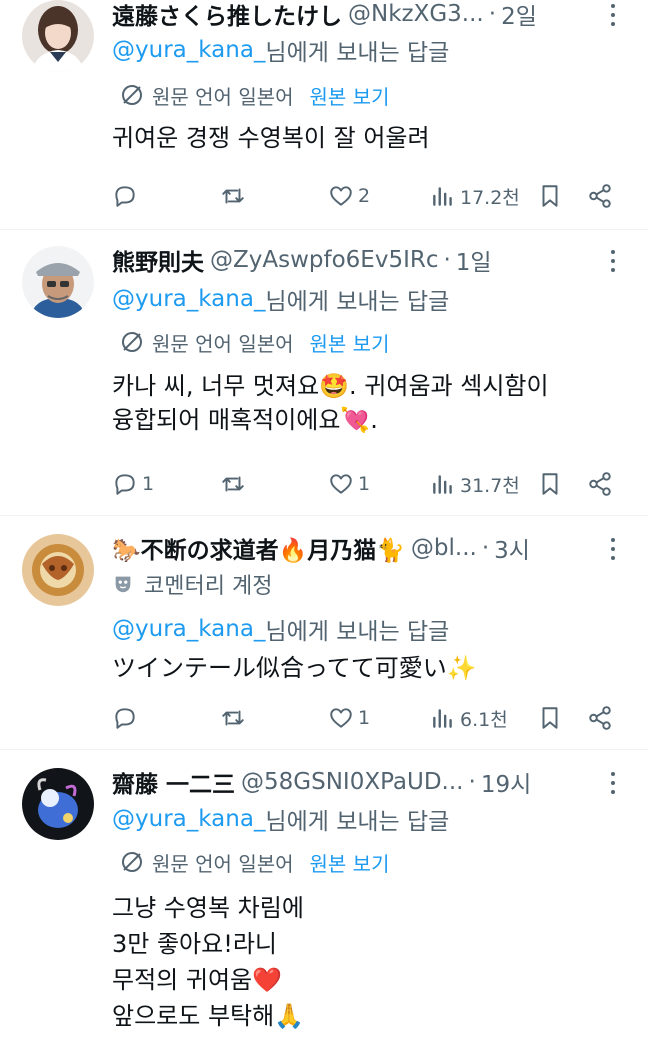  I want to click on user-handle: @ZyAswpfo6Ev5IRc, so click(324, 260).